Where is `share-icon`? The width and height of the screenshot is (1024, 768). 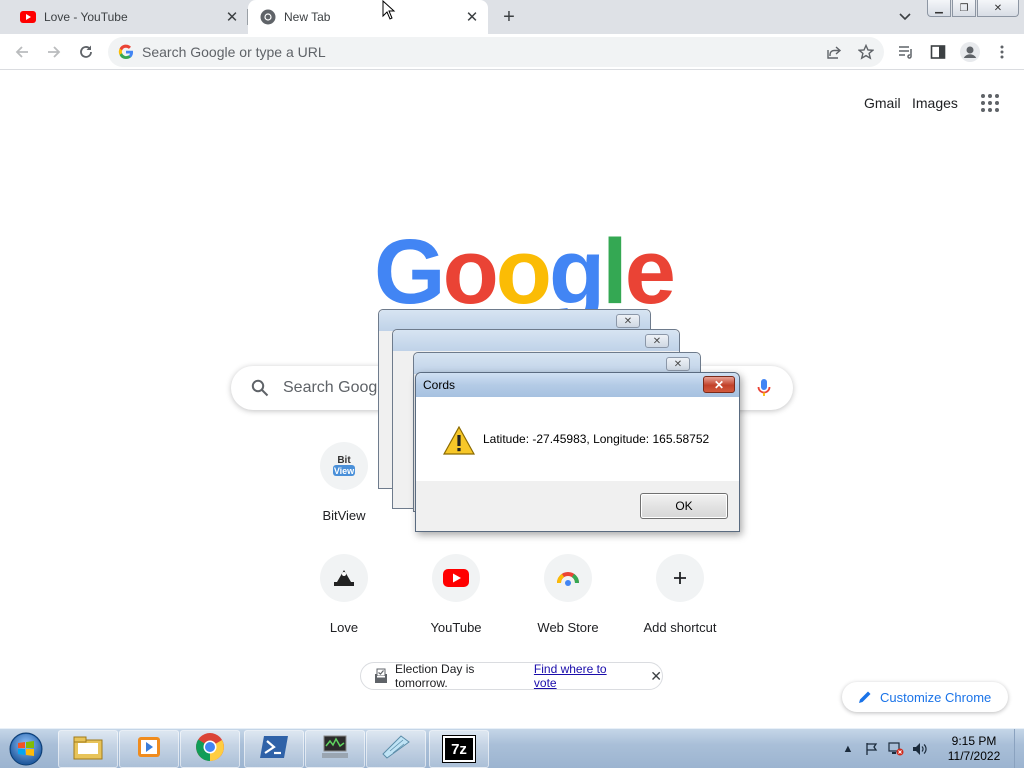
share-icon is located at coordinates (834, 52).